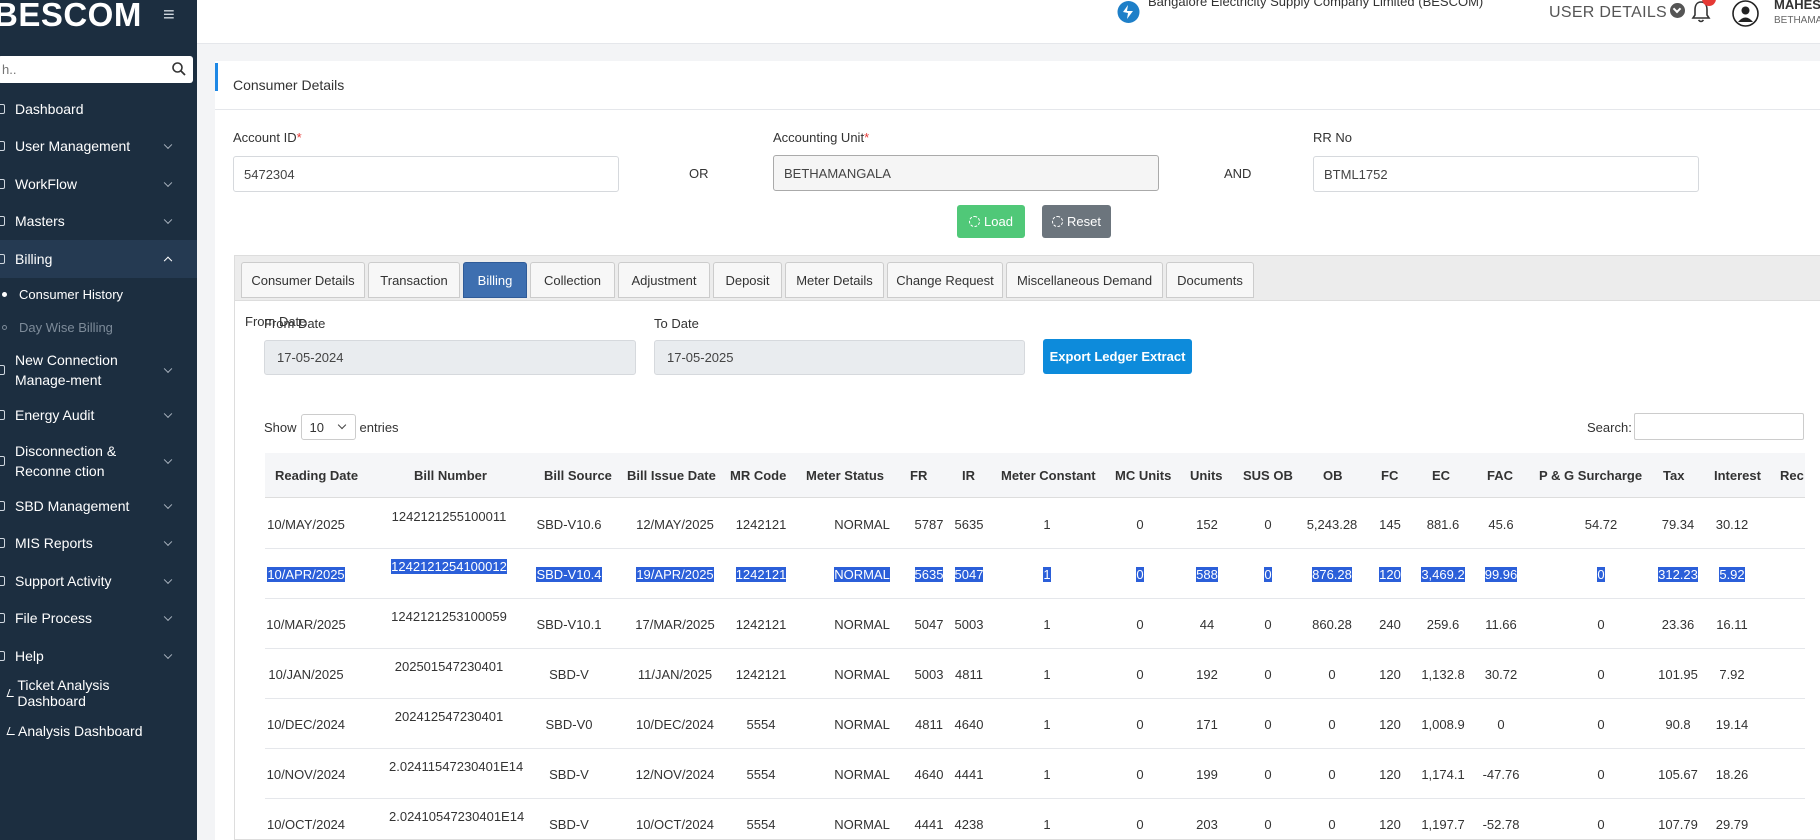 The image size is (1820, 840). Describe the element at coordinates (664, 280) in the screenshot. I see `tab-adjustment: Adjustment` at that location.